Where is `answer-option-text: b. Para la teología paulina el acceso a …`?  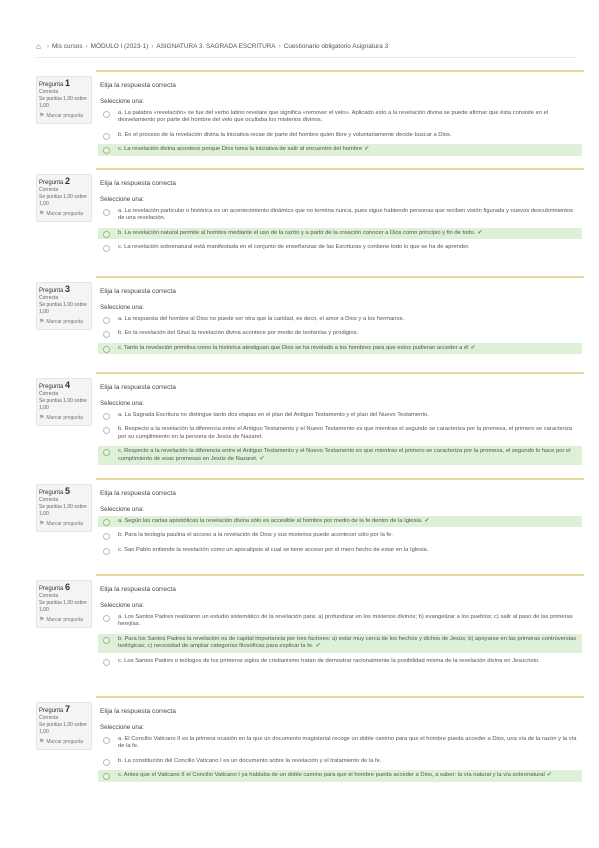 answer-option-text: b. Para la teología paulina el acceso a … is located at coordinates (255, 535).